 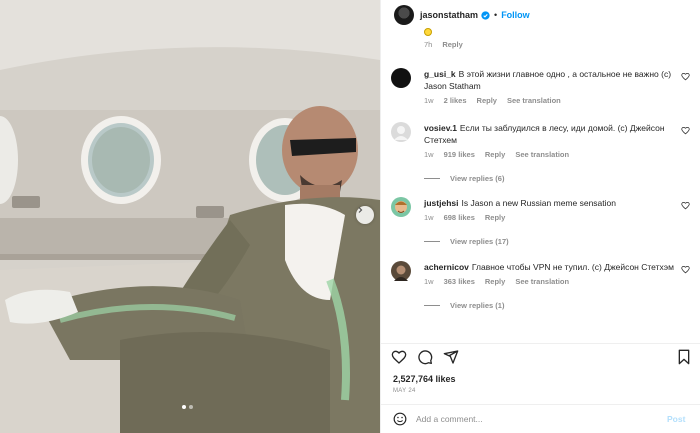 I want to click on comment-time: 7h, so click(x=428, y=44).